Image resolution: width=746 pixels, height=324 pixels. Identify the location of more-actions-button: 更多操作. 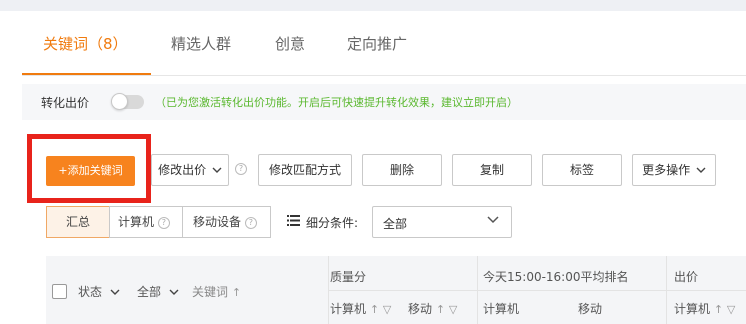
(674, 170).